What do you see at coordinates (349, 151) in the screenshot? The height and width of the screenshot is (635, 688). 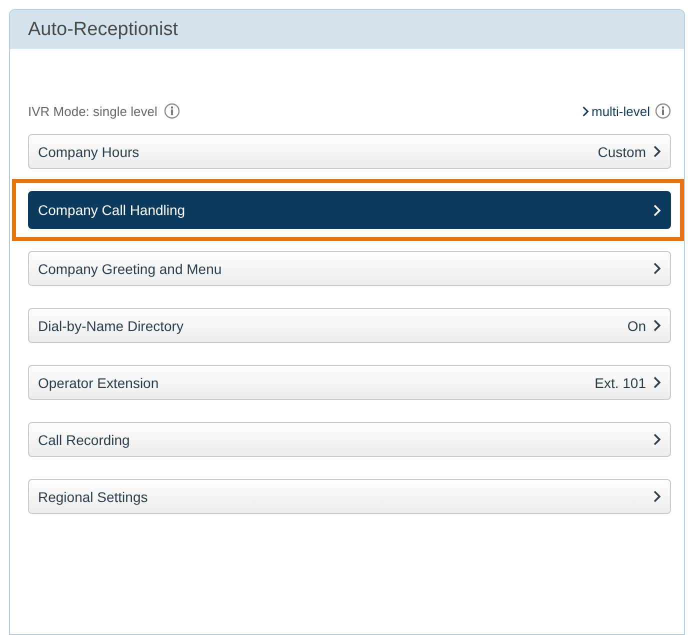 I see `menu-item: Company Hours Custom` at bounding box center [349, 151].